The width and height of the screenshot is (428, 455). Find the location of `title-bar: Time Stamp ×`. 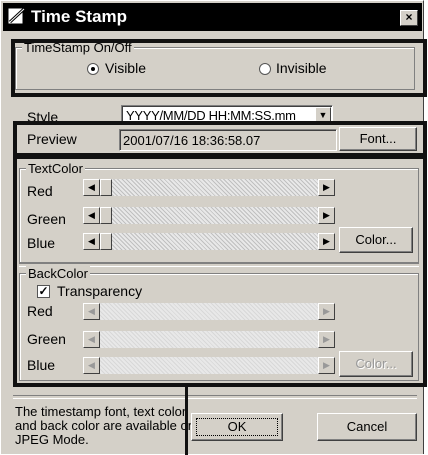

title-bar: Time Stamp × is located at coordinates (212, 17).